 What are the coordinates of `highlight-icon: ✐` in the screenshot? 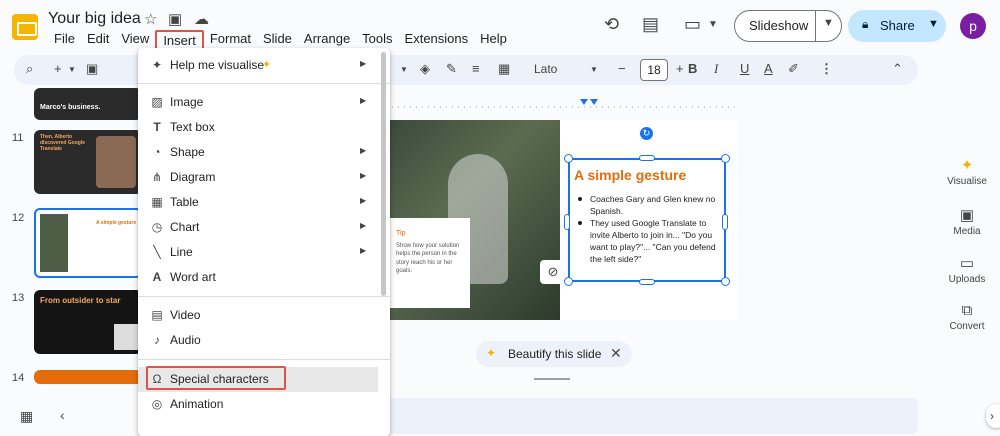 It's located at (793, 69).